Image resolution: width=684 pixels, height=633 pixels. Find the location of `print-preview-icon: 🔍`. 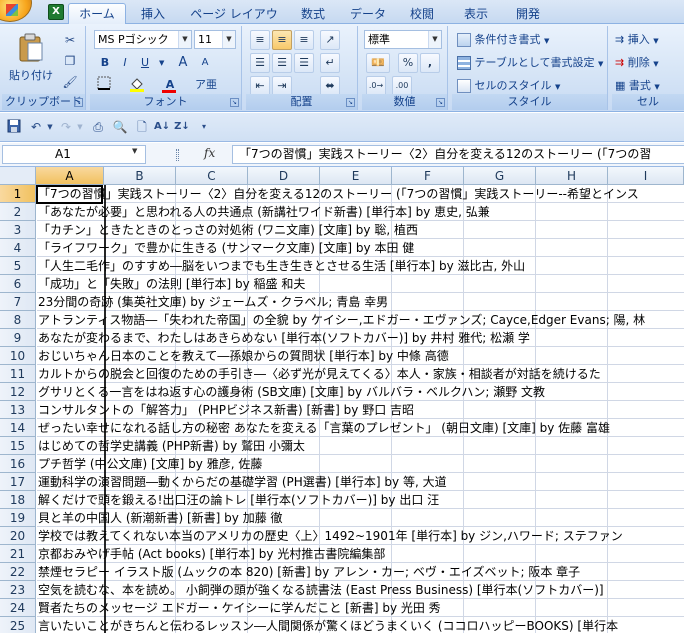

print-preview-icon: 🔍 is located at coordinates (120, 127).